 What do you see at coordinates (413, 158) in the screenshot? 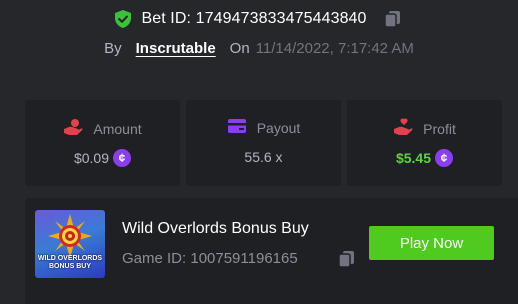
I see `stat-value: $5.45` at bounding box center [413, 158].